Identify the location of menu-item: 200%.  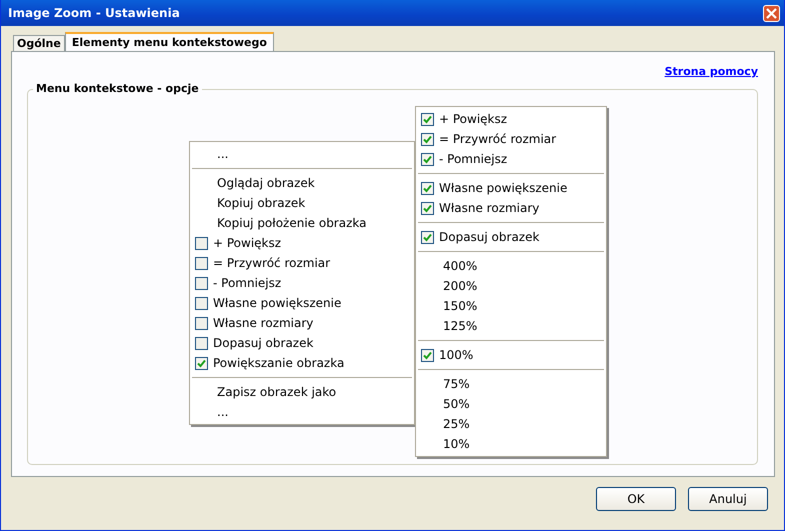
(511, 286).